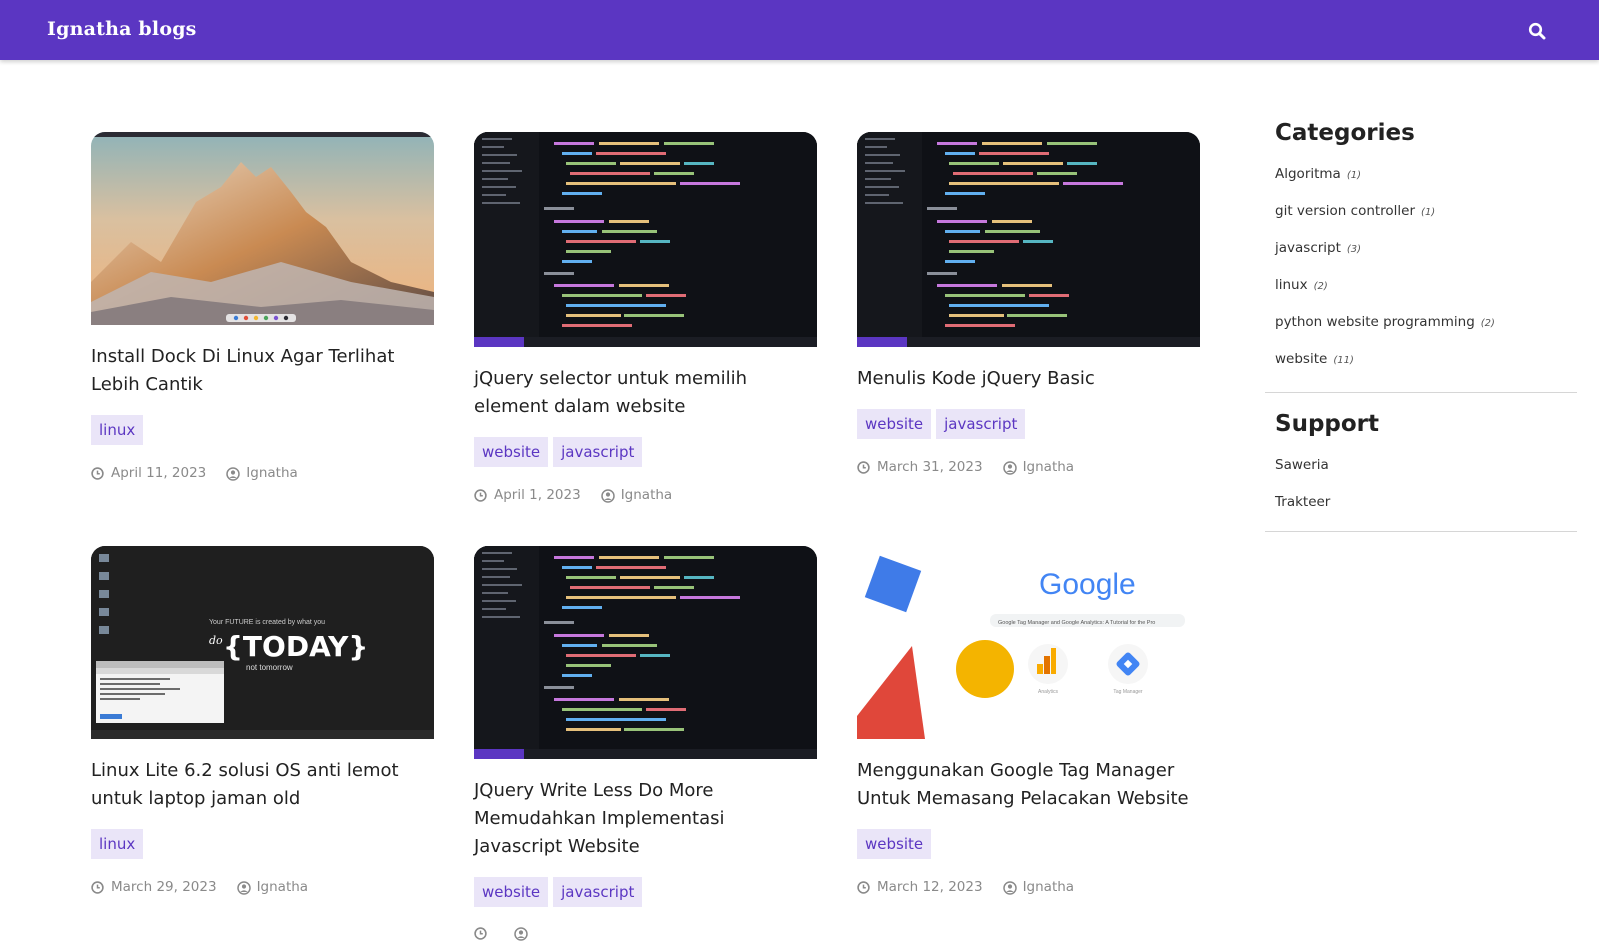 The image size is (1599, 945). I want to click on search-icon, so click(1539, 33).